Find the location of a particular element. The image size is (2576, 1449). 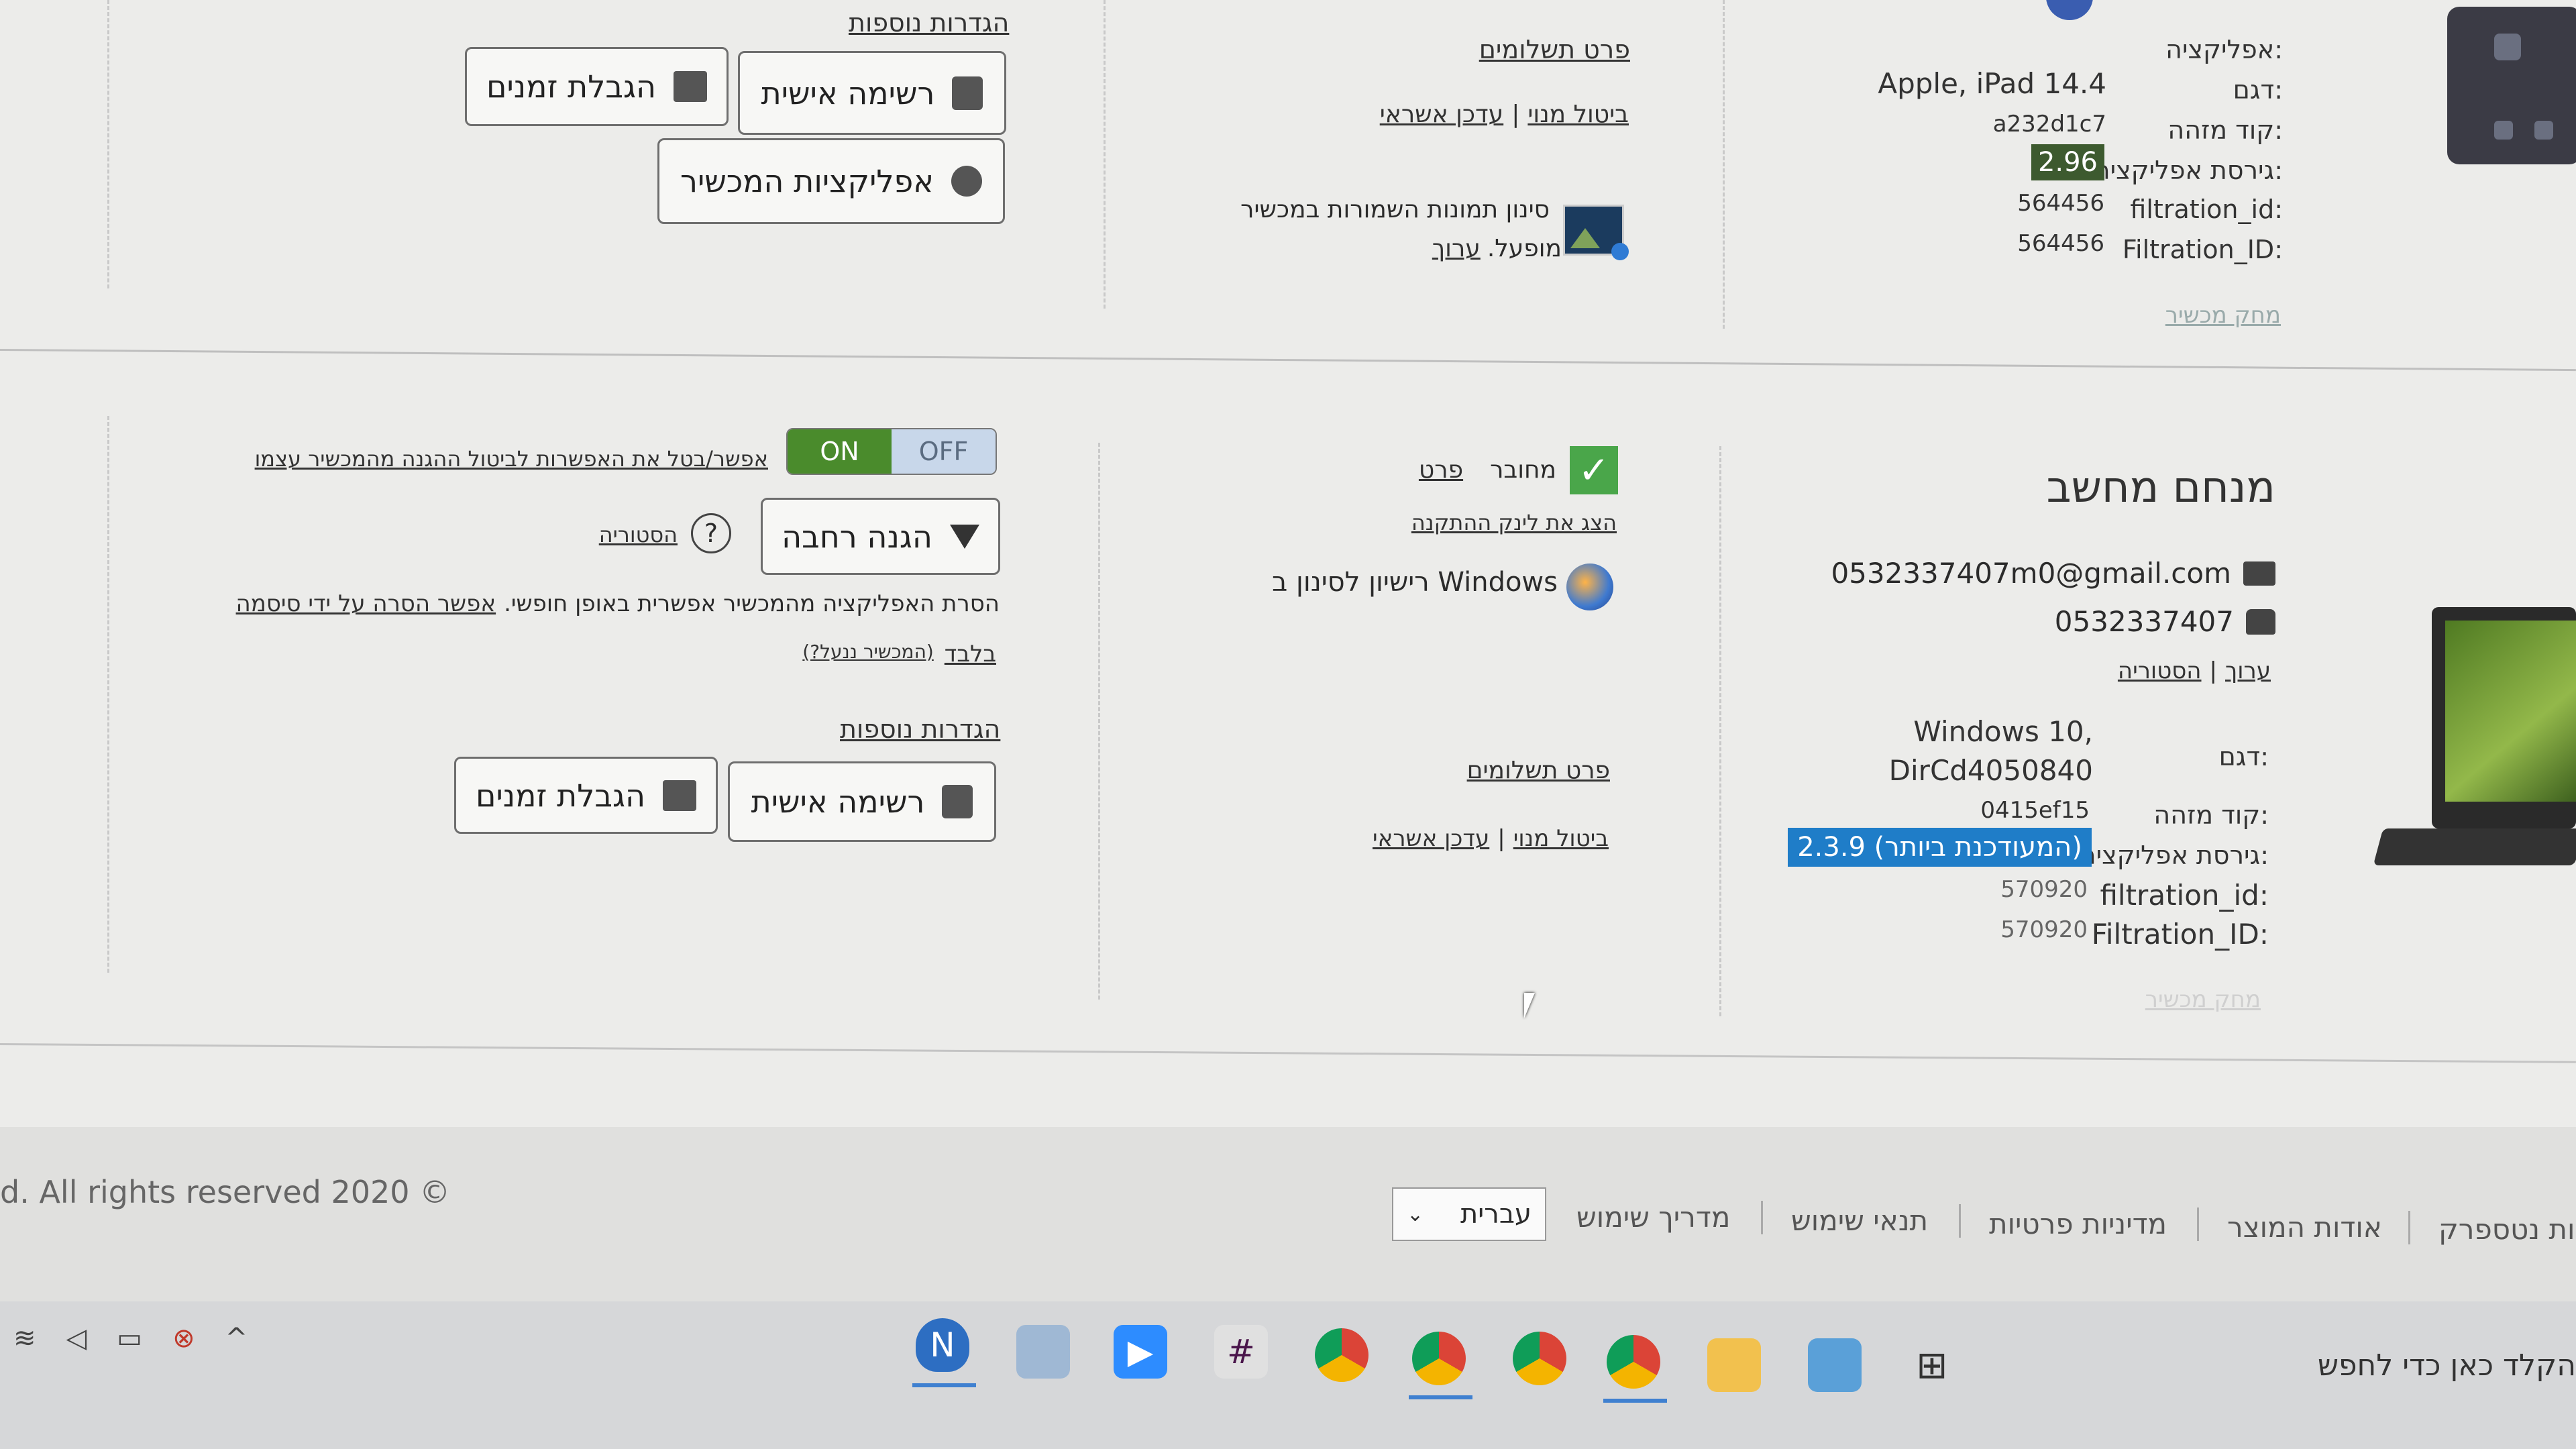

show-install-link: הצג את לינק ההתקנה is located at coordinates (1514, 522).